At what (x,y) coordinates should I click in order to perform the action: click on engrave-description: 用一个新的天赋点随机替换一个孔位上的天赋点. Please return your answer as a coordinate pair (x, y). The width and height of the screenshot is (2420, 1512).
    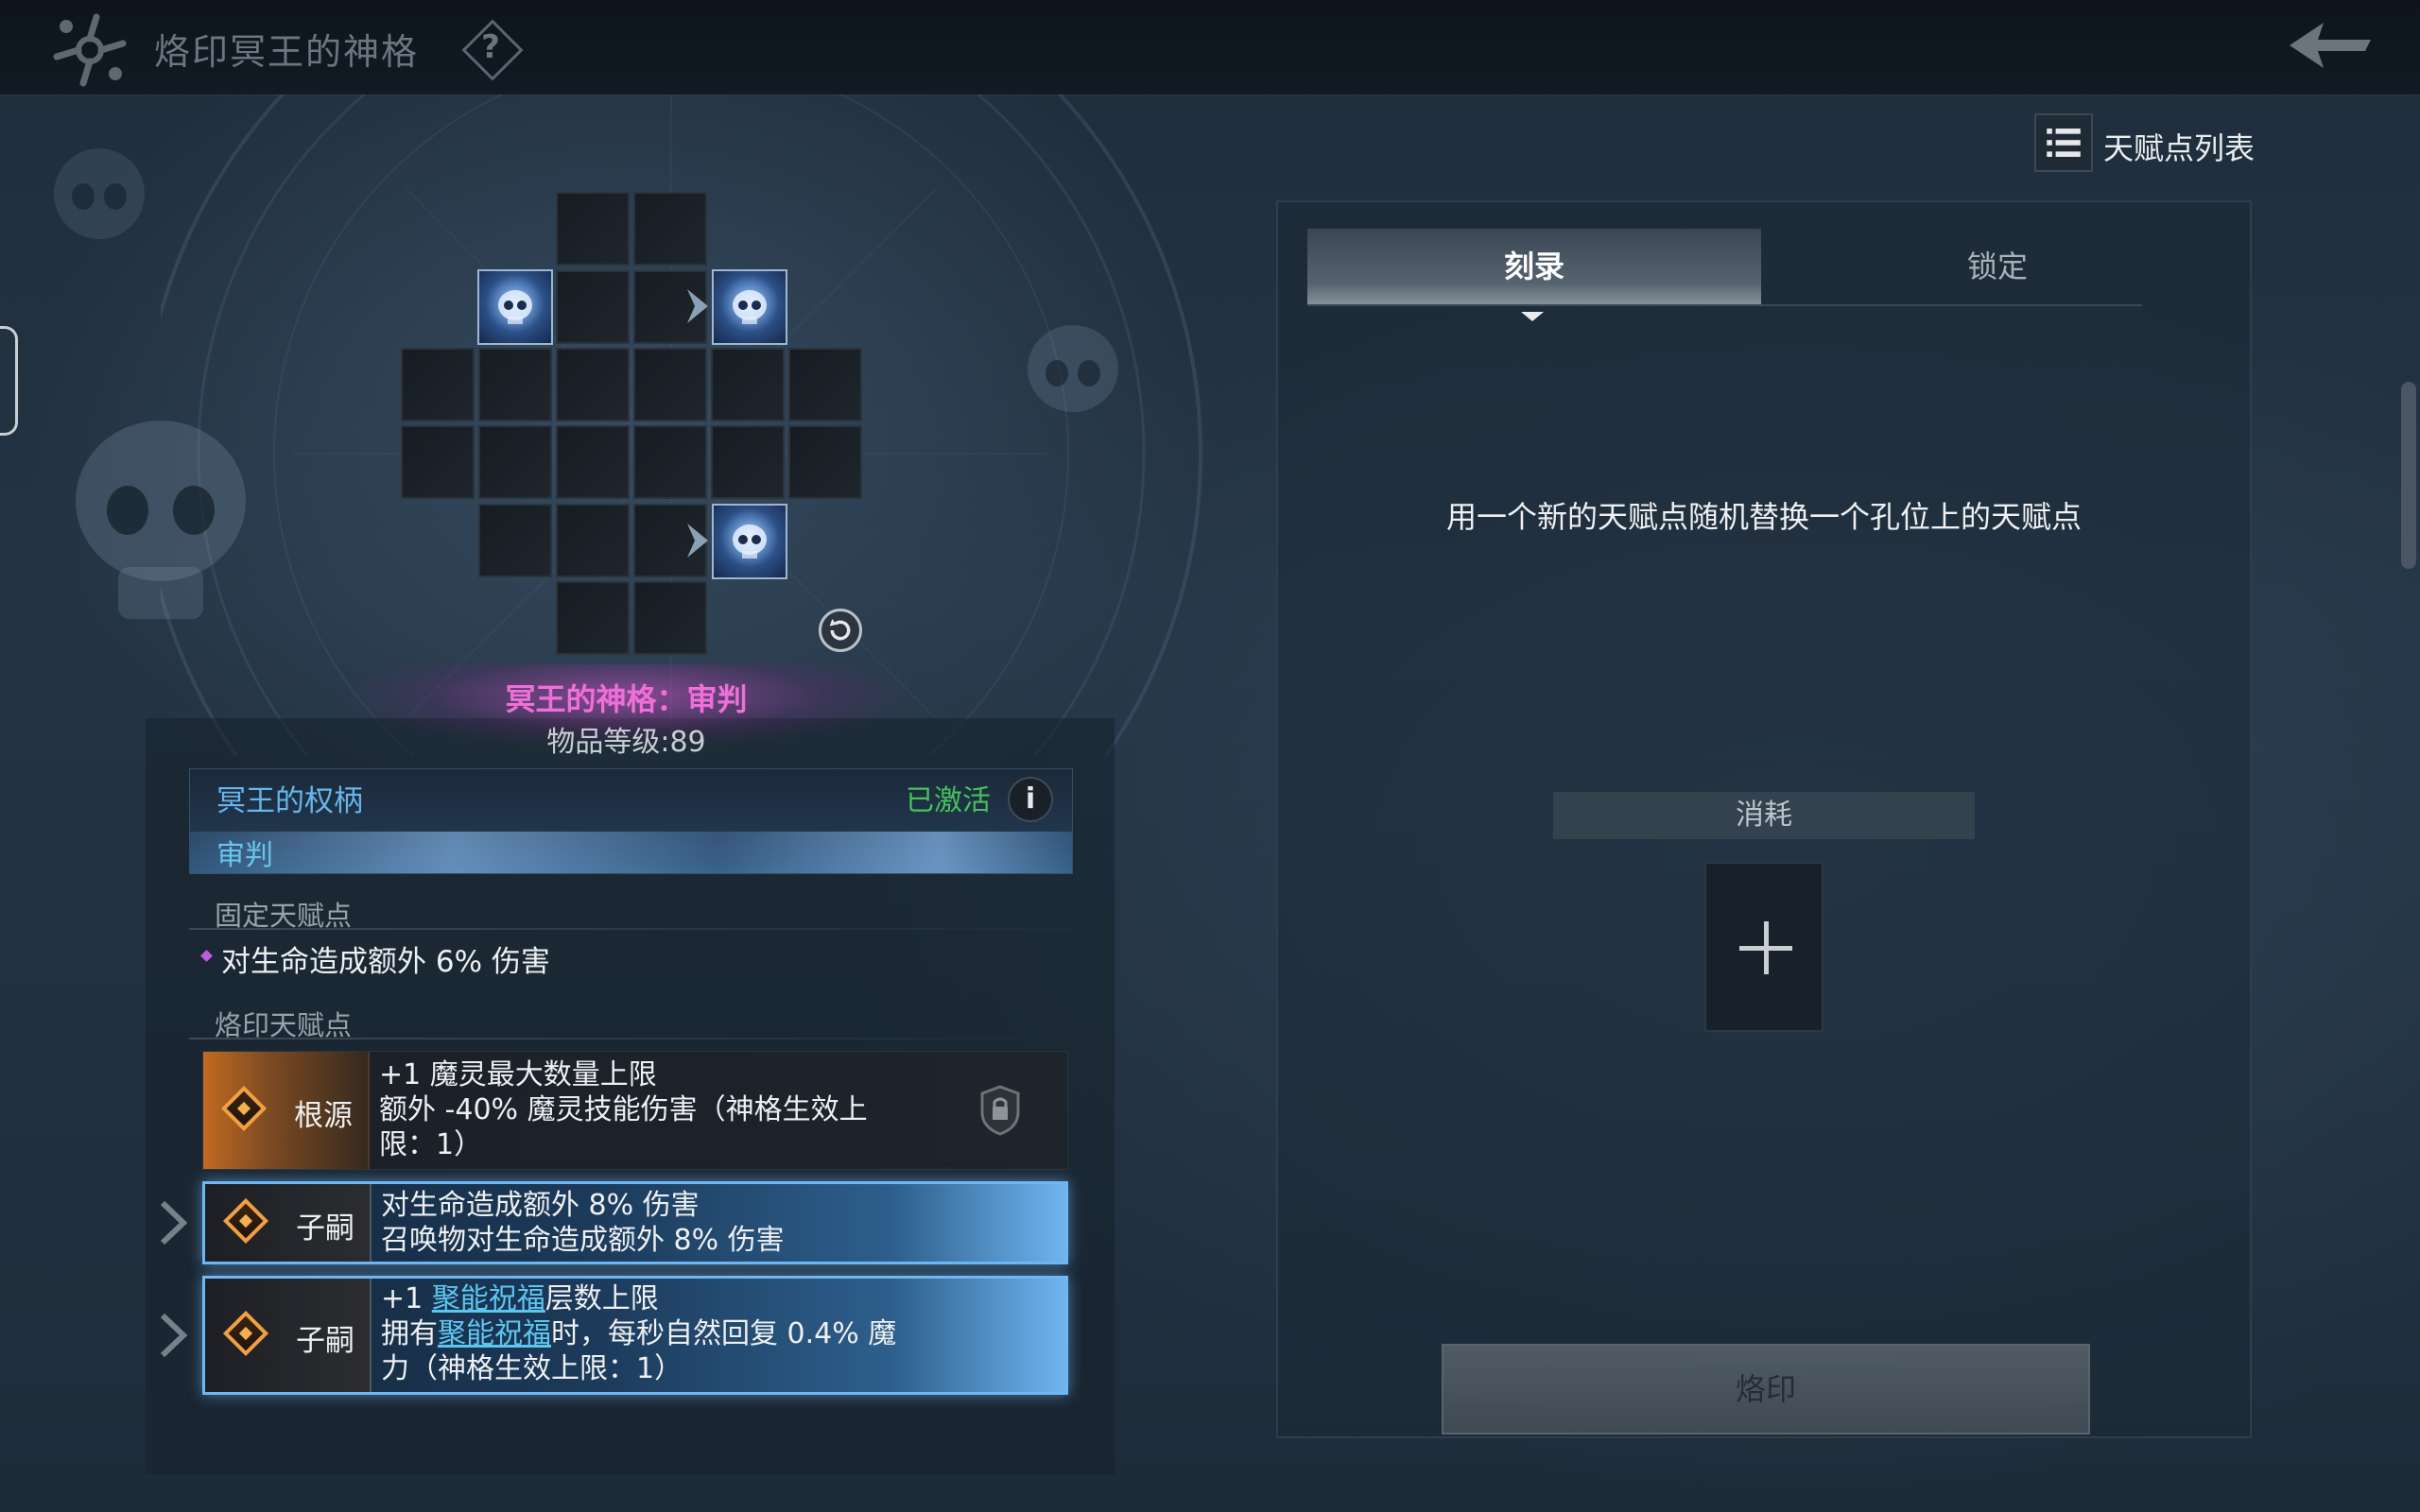
    Looking at the image, I should click on (1763, 517).